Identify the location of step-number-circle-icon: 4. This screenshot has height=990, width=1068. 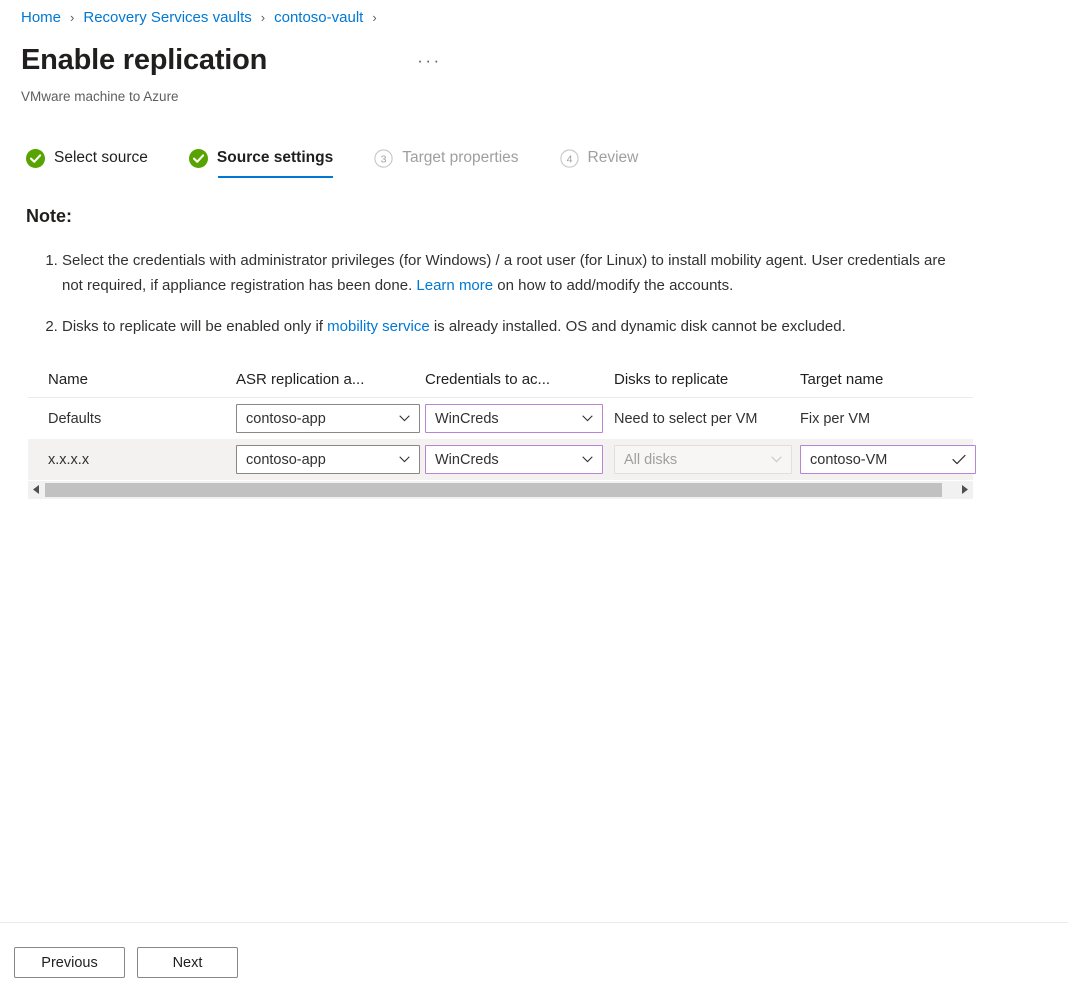
(569, 158).